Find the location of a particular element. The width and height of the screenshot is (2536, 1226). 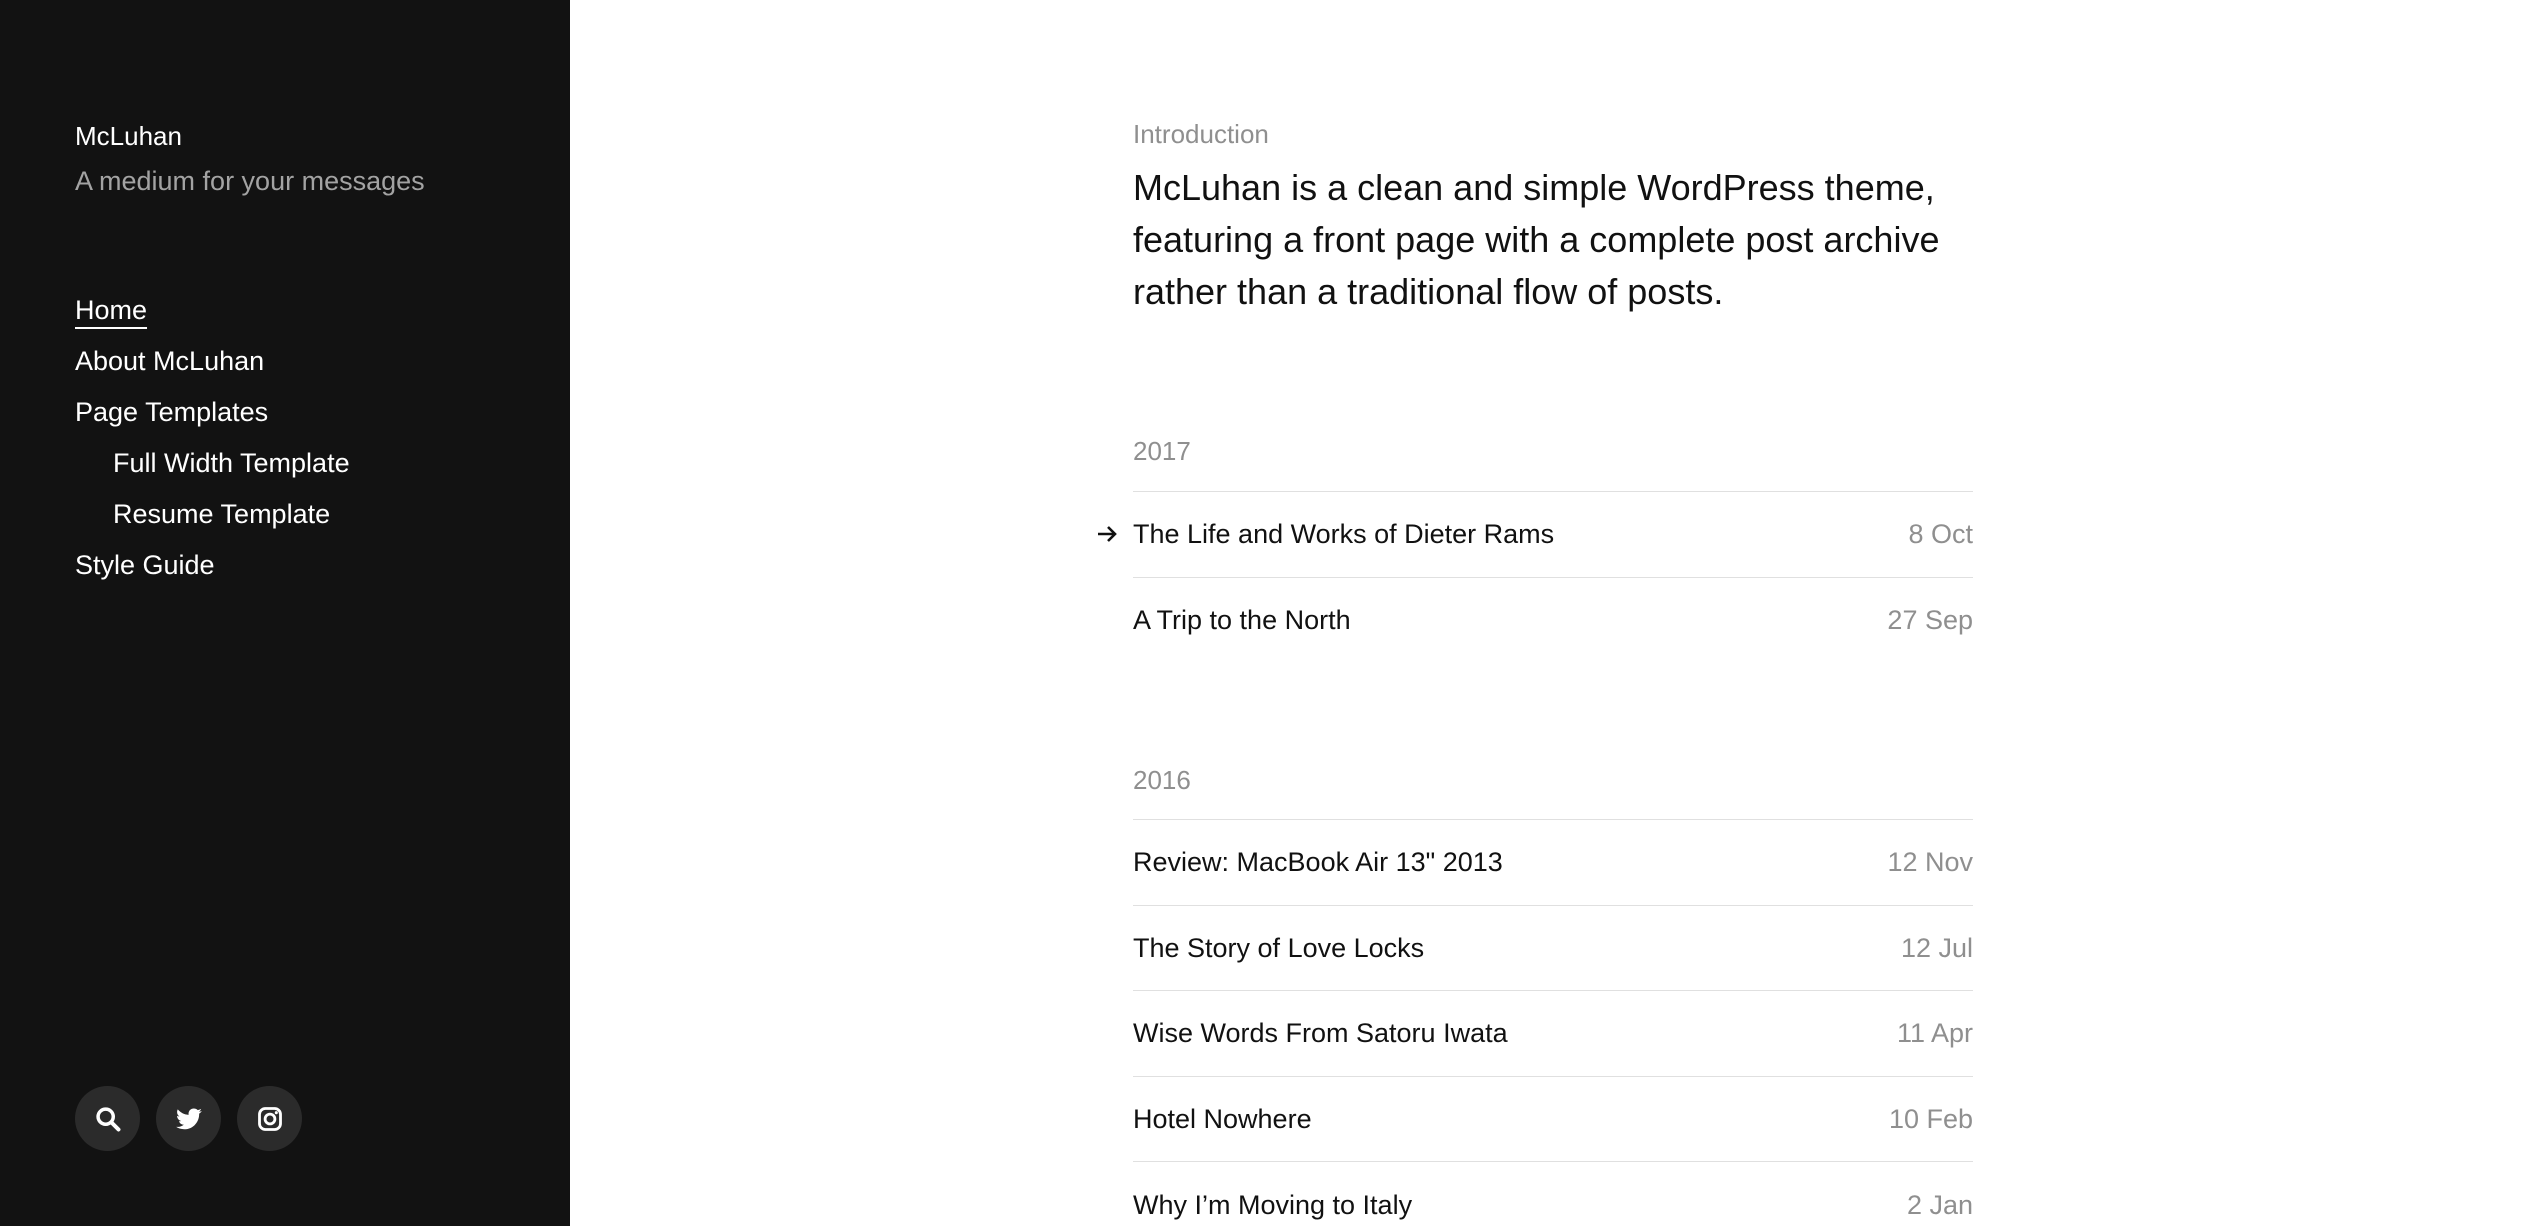

instagram-icon is located at coordinates (269, 1118).